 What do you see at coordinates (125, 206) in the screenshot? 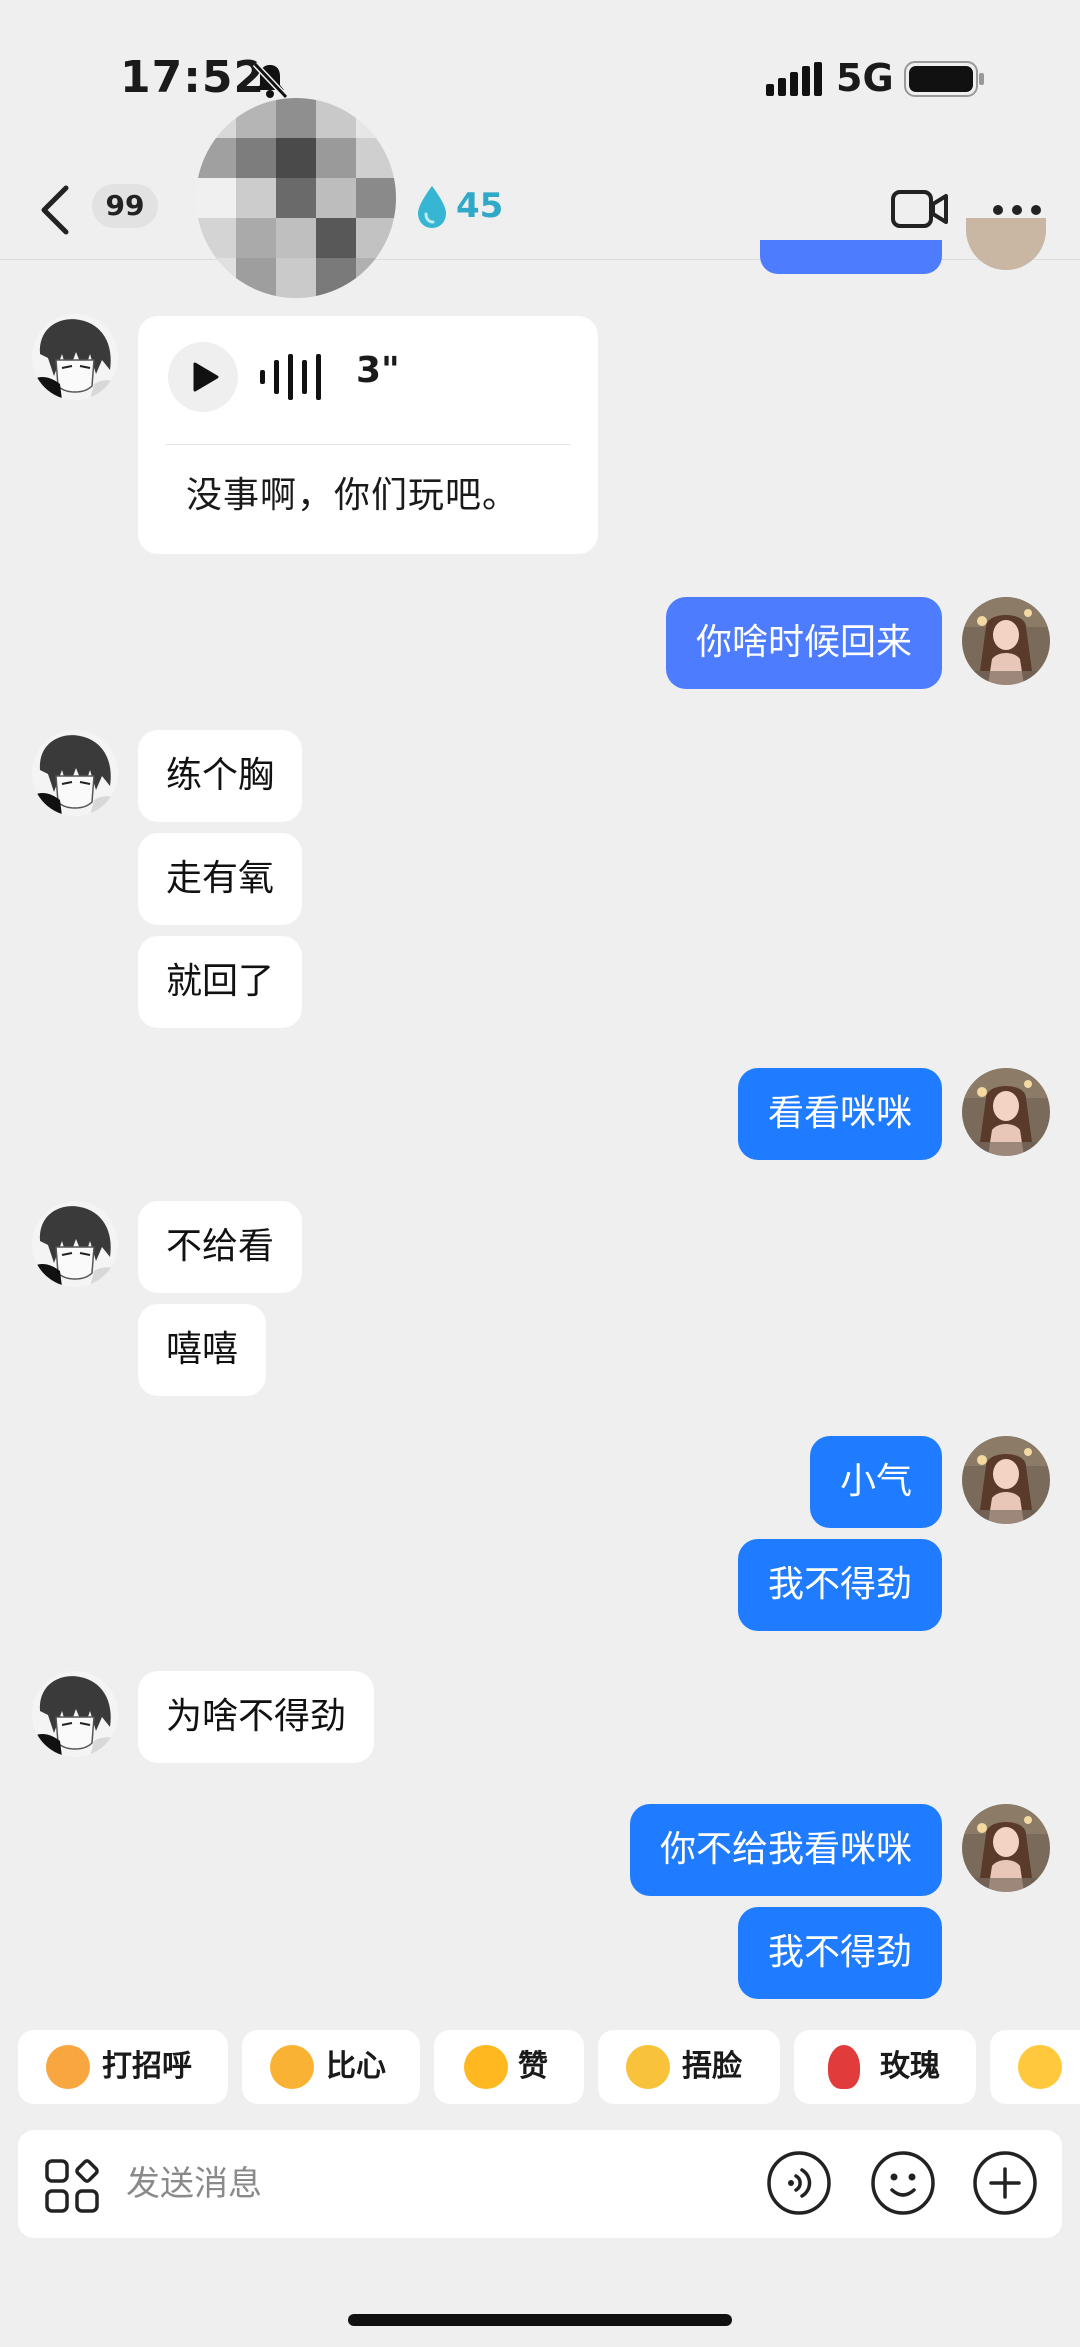
I see `unread-count-badge: 99` at bounding box center [125, 206].